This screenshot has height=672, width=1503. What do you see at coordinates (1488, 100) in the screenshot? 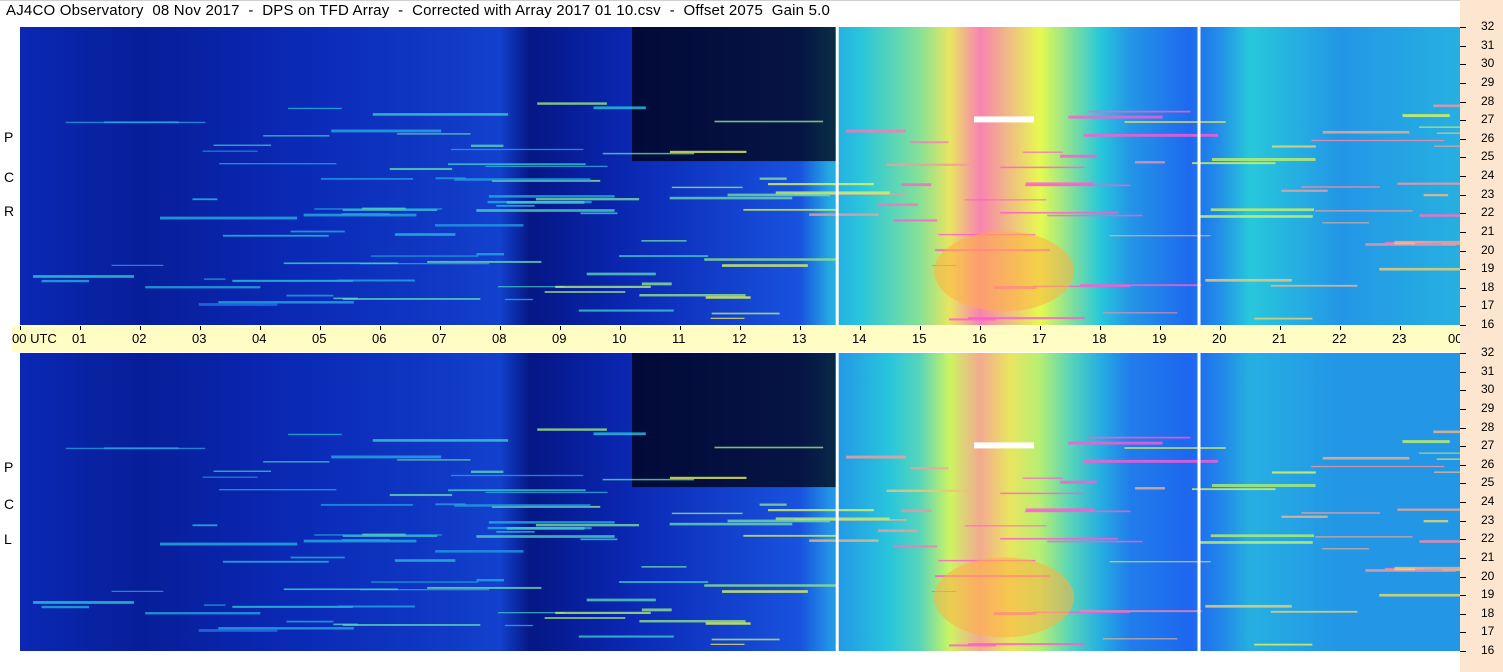
I see `y-tick-label: 28` at bounding box center [1488, 100].